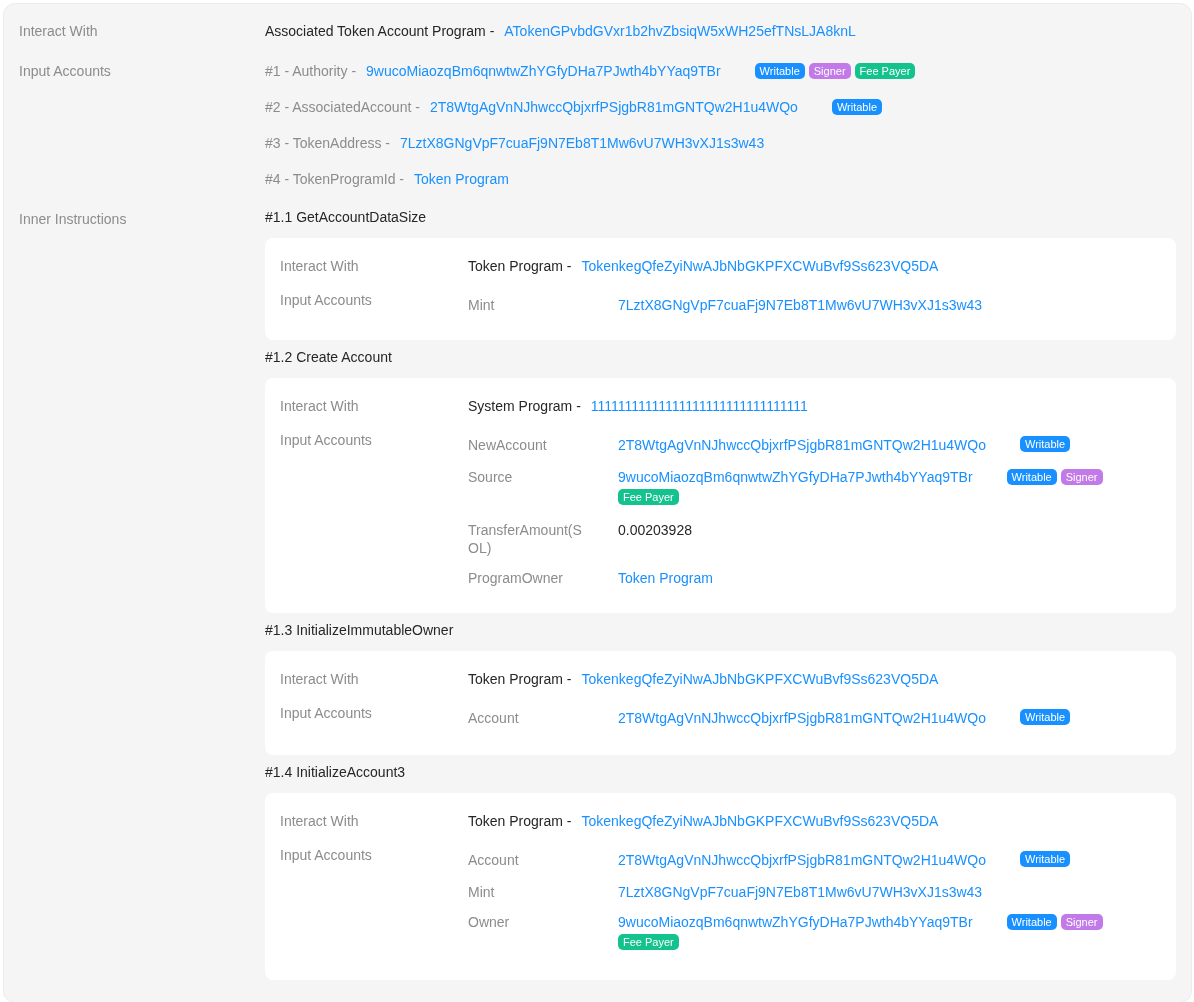 The height and width of the screenshot is (1002, 1194). I want to click on instruction-title: #1.3 InitializeImmutableOwner, so click(360, 629).